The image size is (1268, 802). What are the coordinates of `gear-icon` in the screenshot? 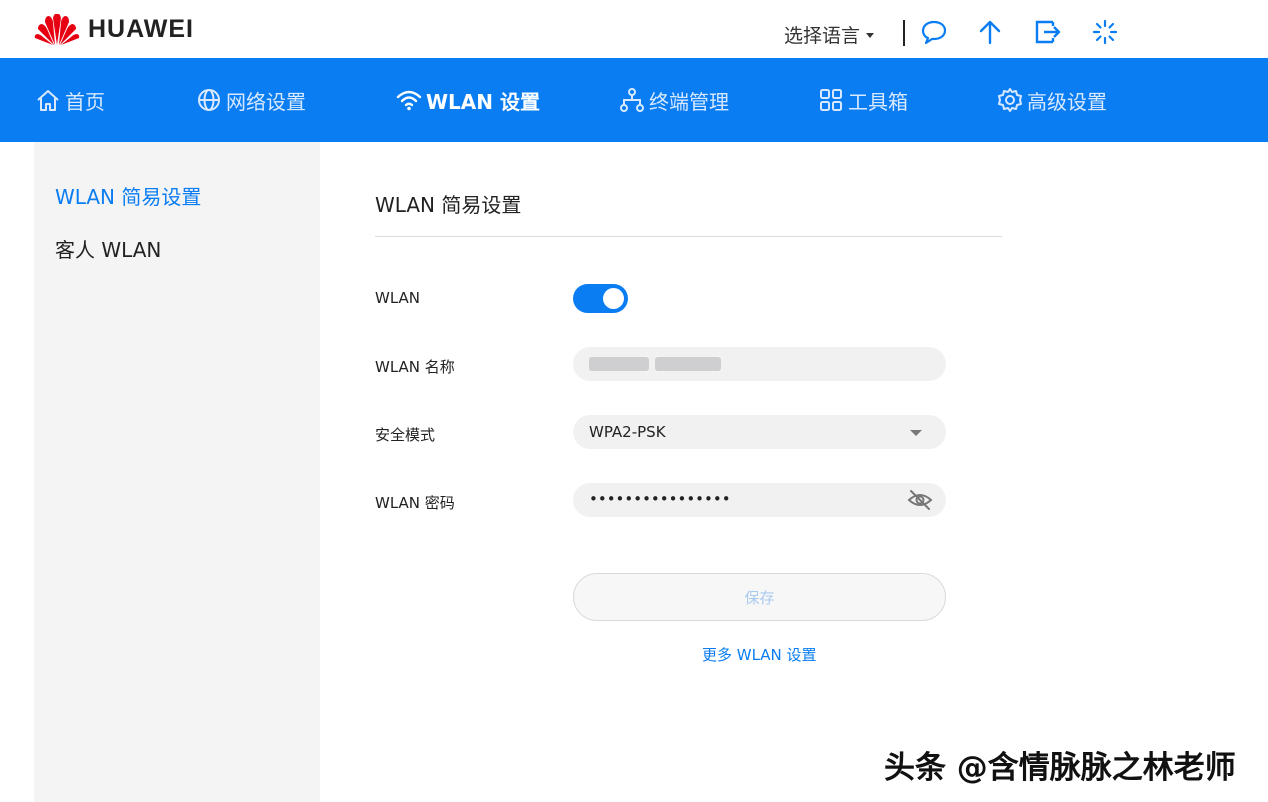 It's located at (1010, 100).